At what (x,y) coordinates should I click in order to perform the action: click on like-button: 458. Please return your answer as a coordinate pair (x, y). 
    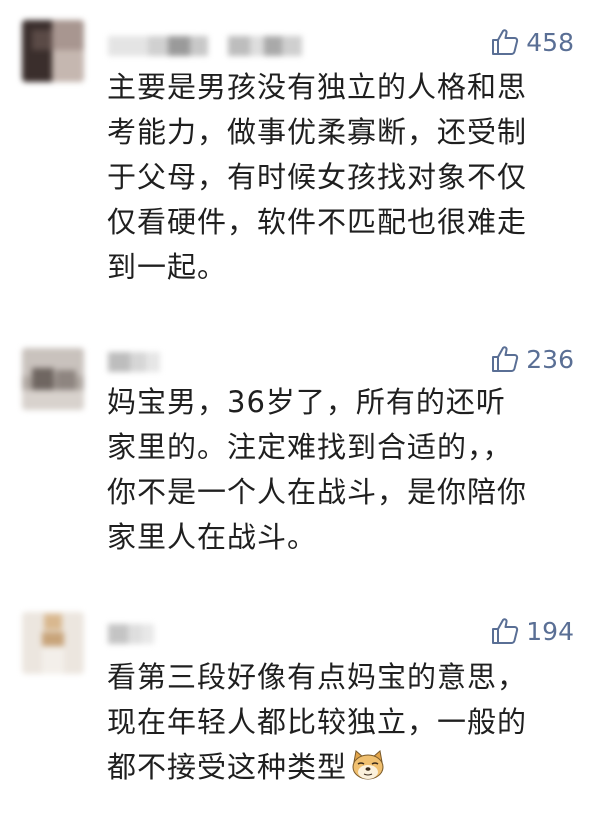
    Looking at the image, I should click on (532, 42).